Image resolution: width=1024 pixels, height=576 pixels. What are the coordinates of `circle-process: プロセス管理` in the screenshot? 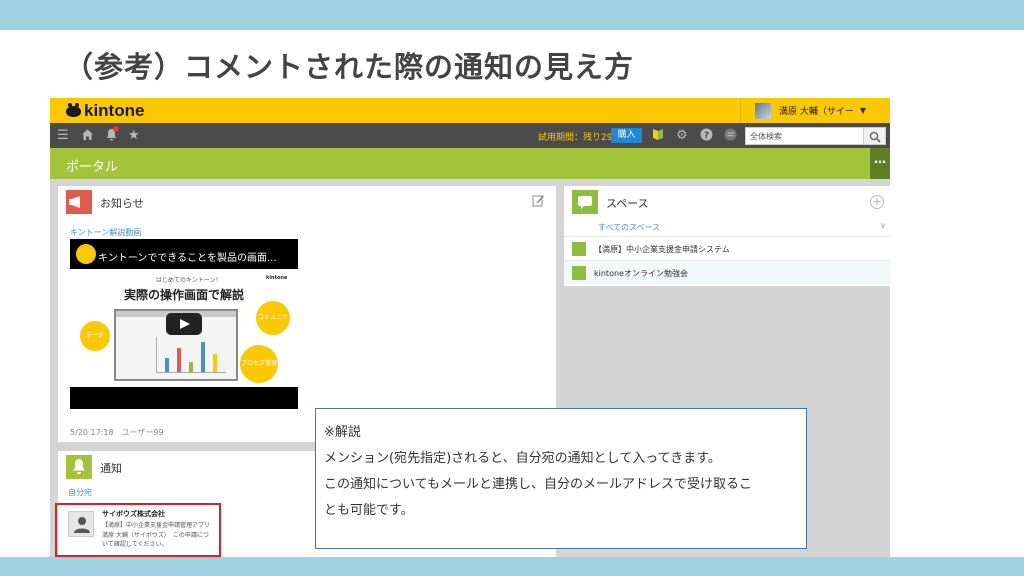 It's located at (259, 364).